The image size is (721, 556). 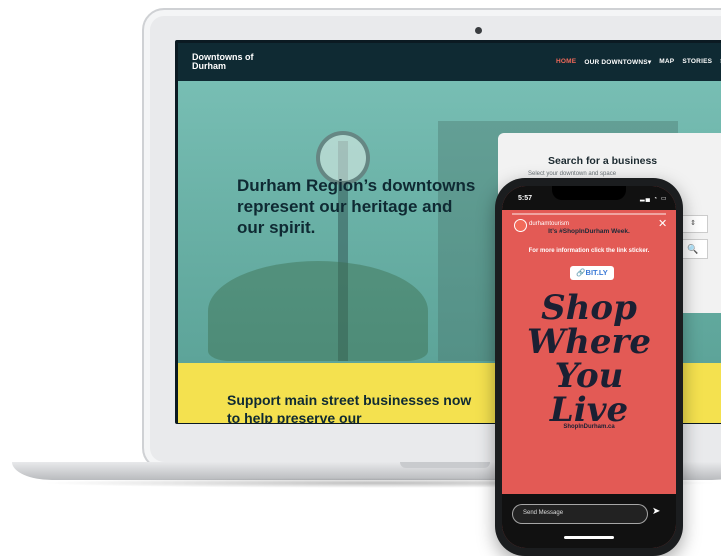 I want to click on nav-menu: HOME OUR DOWNTOWNS▾ MAP STORIES SI, so click(x=638, y=62).